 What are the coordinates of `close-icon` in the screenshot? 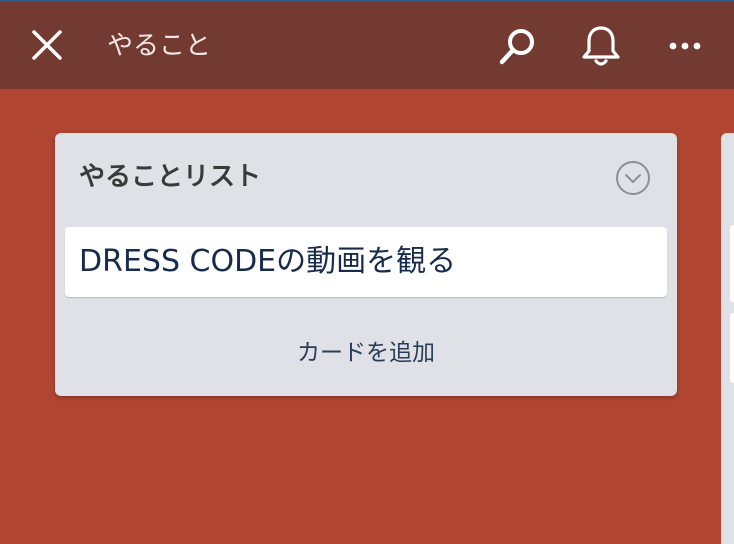 It's located at (47, 45).